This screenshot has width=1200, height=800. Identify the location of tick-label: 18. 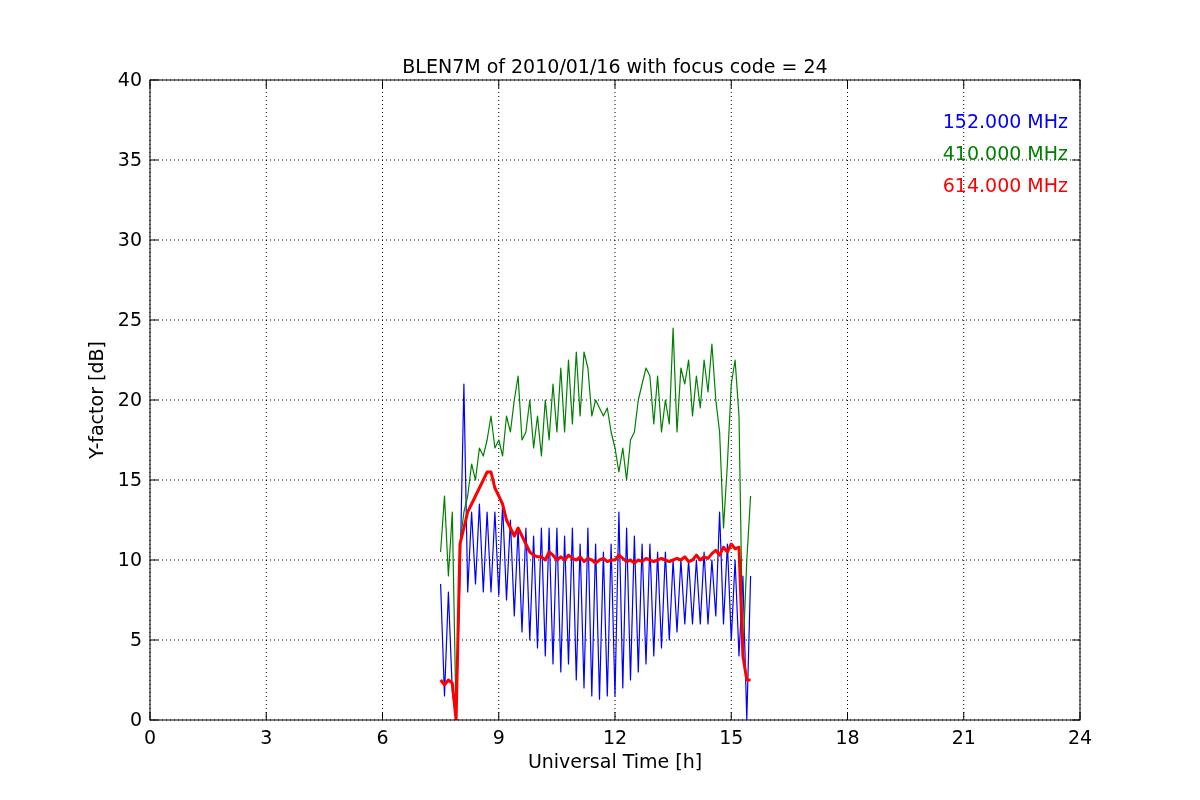
(847, 737).